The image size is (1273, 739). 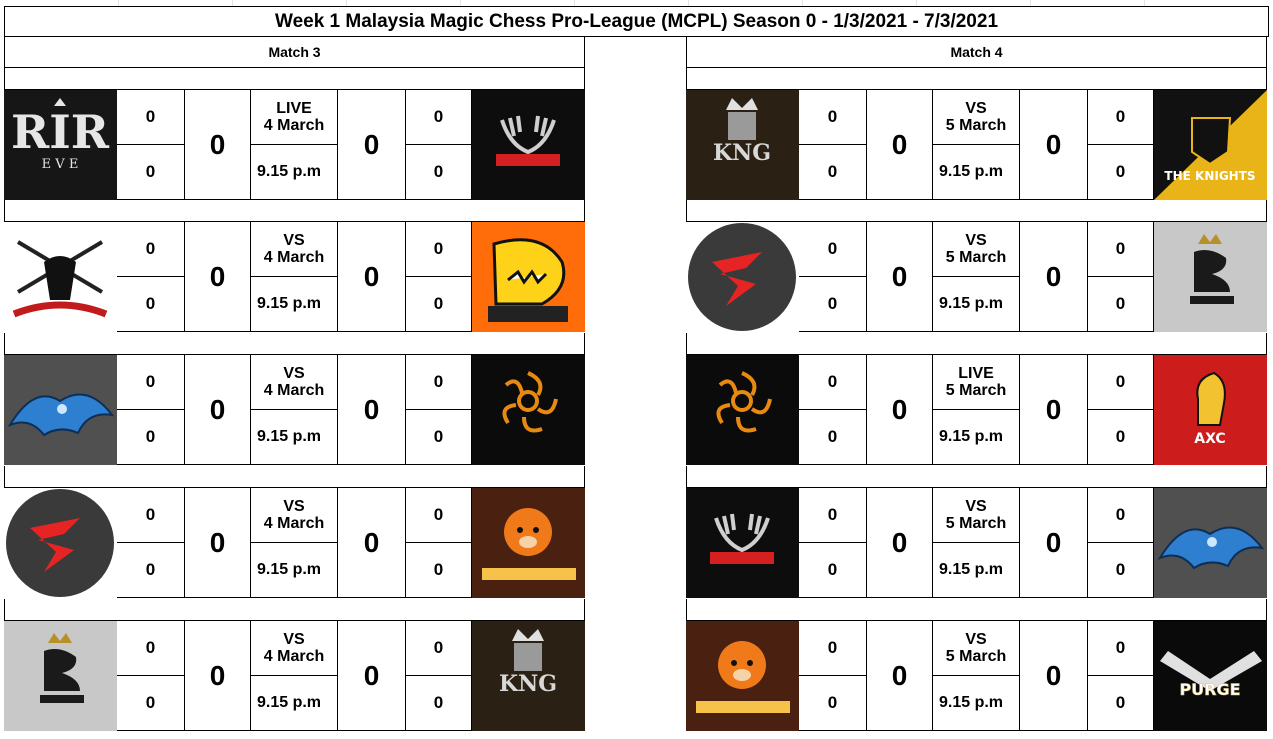 What do you see at coordinates (1210, 145) in the screenshot?
I see `knights-shield-logo: THE KNIGHTS` at bounding box center [1210, 145].